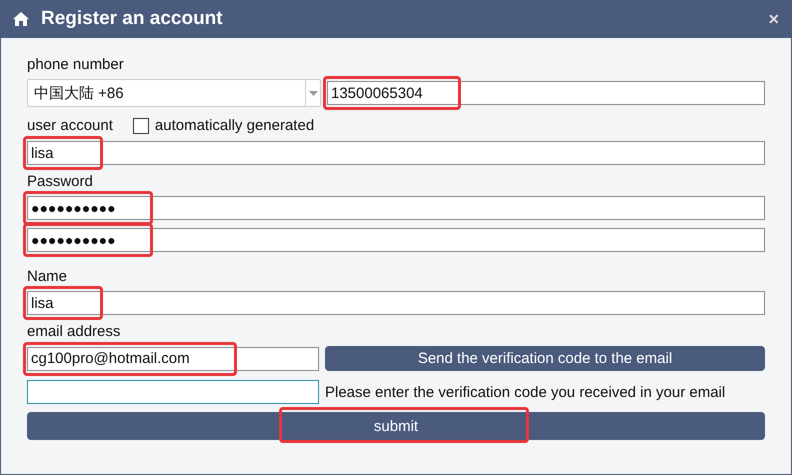  I want to click on input-field: 13500065304, so click(546, 93).